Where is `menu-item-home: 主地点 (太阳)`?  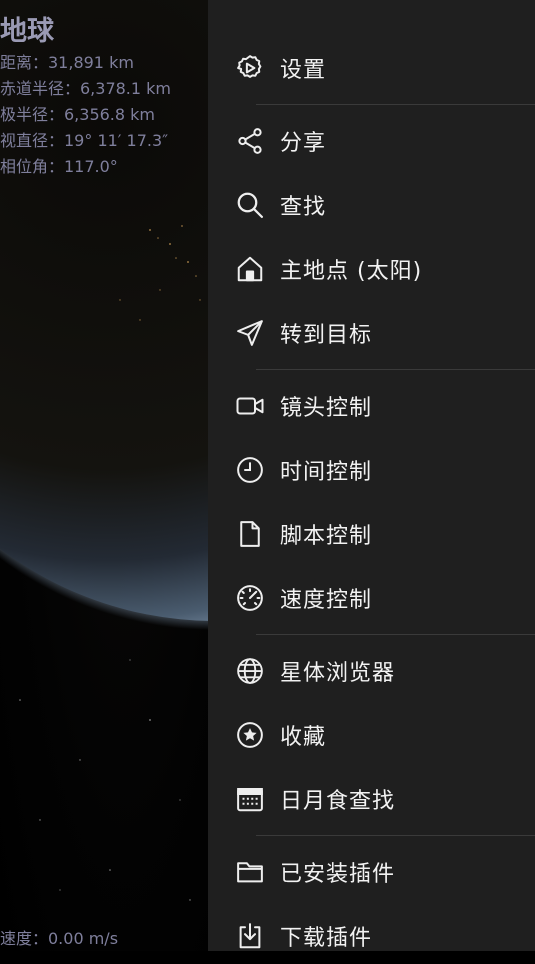 menu-item-home: 主地点 (太阳) is located at coordinates (371, 269).